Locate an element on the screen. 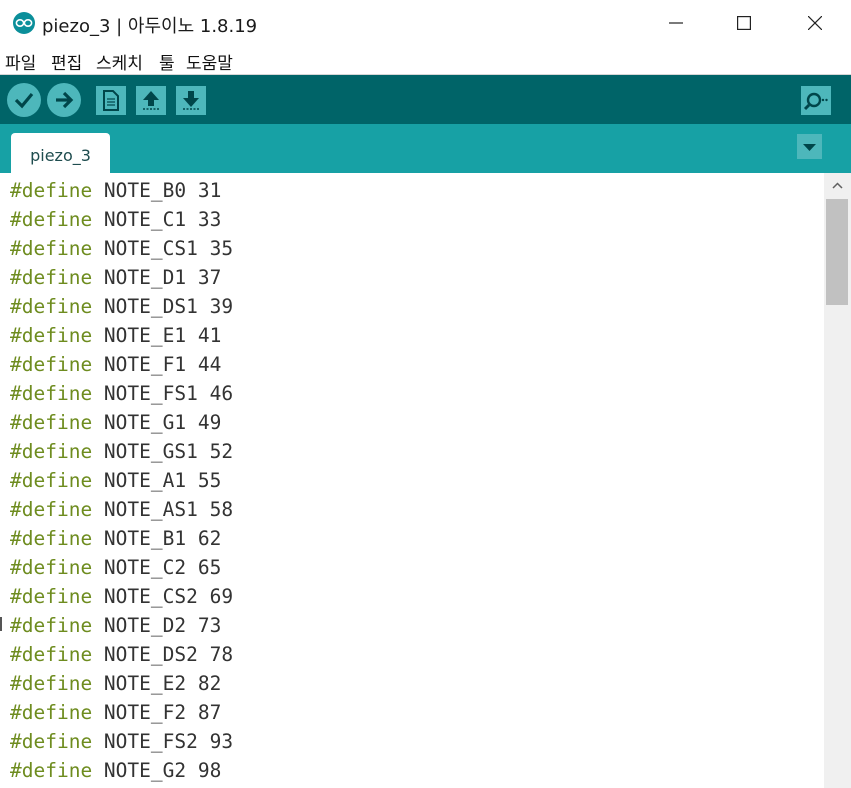 Image resolution: width=851 pixels, height=788 pixels. code-line: #define NOTE_F1 44 is located at coordinates (115, 364).